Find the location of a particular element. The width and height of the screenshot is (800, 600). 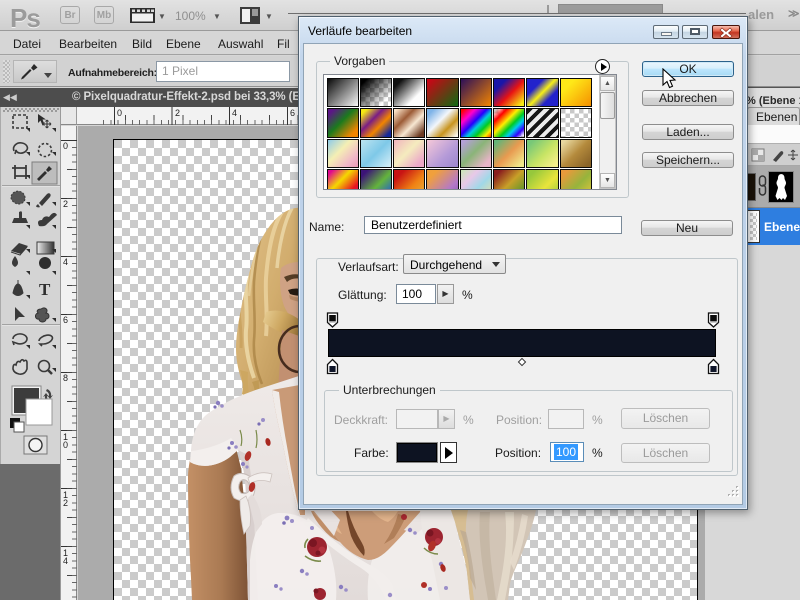

svg-text: T is located at coordinates (45, 289).